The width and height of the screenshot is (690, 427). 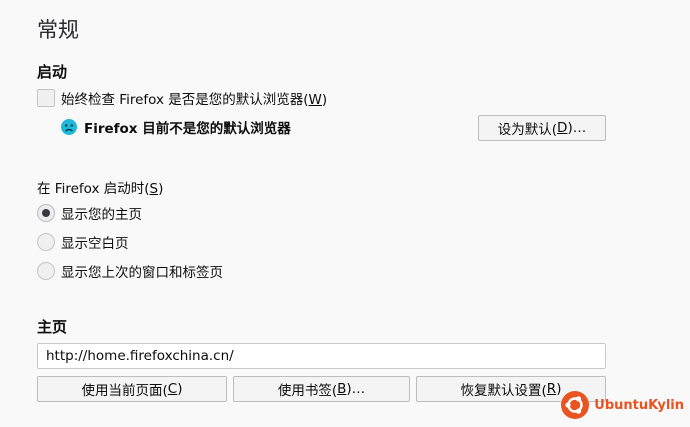 I want to click on radio-show-homepage: 显示您的主页, so click(x=89, y=213).